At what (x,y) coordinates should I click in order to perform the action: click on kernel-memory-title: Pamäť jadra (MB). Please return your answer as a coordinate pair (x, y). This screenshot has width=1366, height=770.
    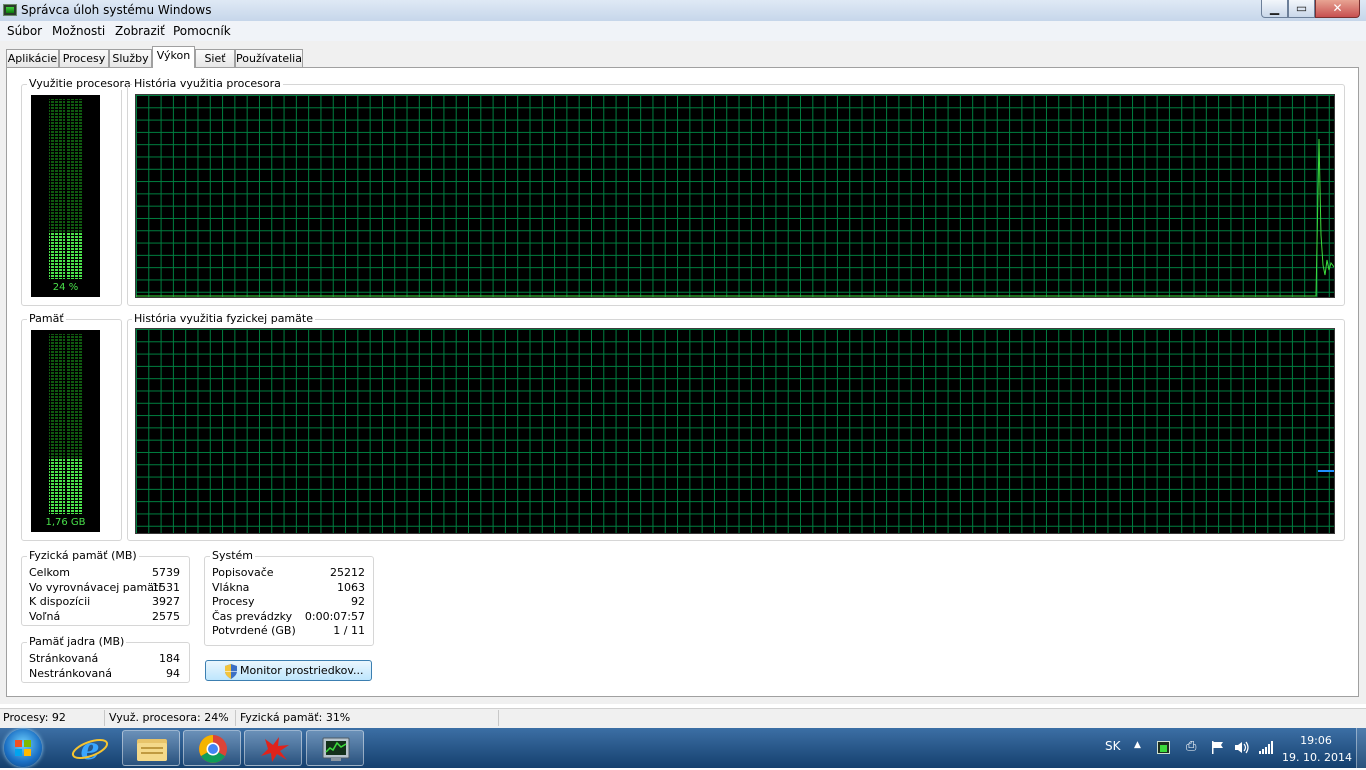
    Looking at the image, I should click on (77, 641).